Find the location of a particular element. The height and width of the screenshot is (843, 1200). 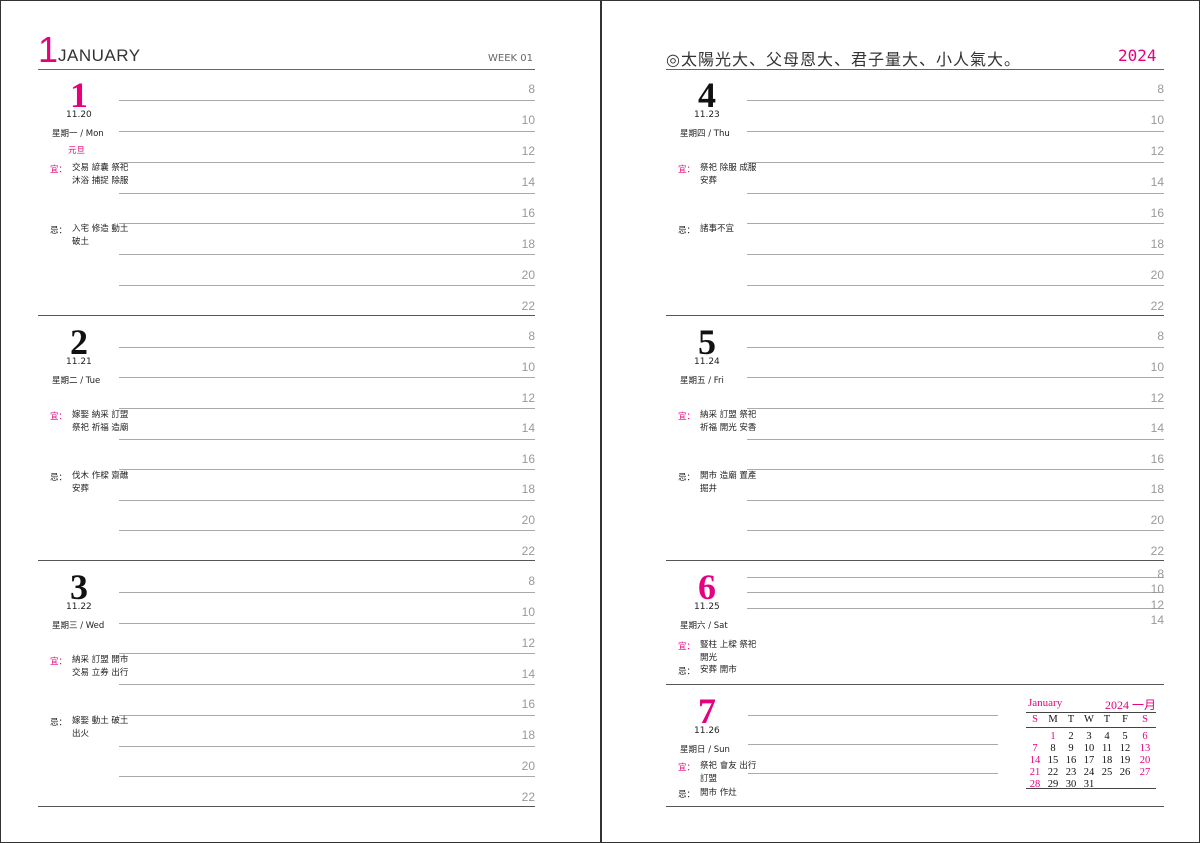

good-text: 祭祀 會友 出行 訂盟 is located at coordinates (728, 772).